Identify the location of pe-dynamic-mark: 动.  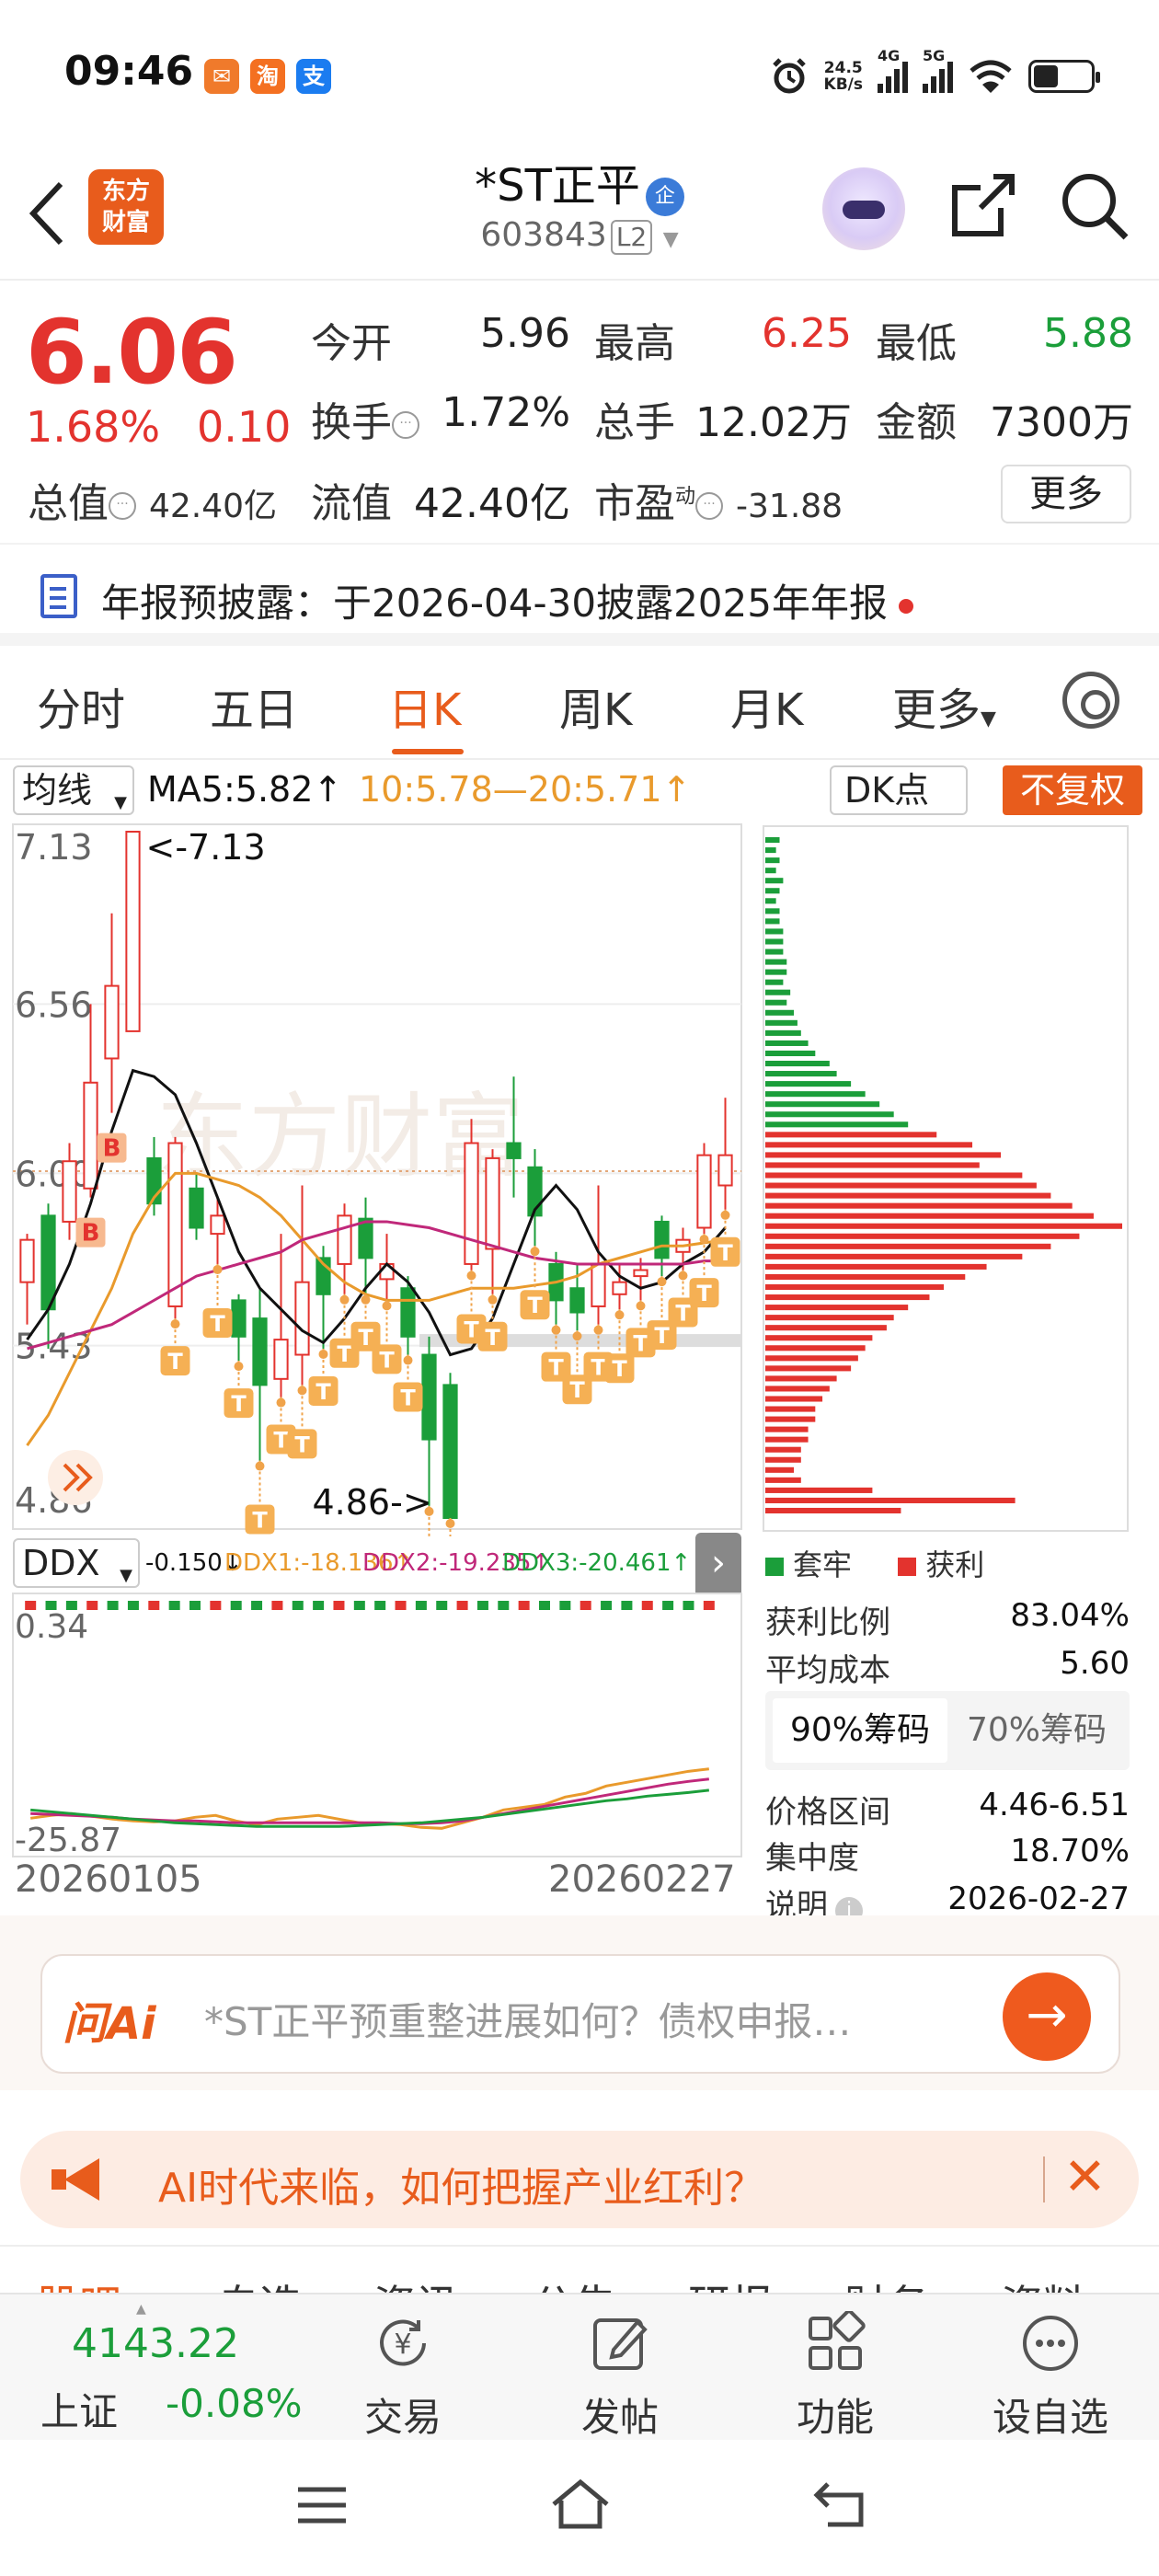
(685, 497).